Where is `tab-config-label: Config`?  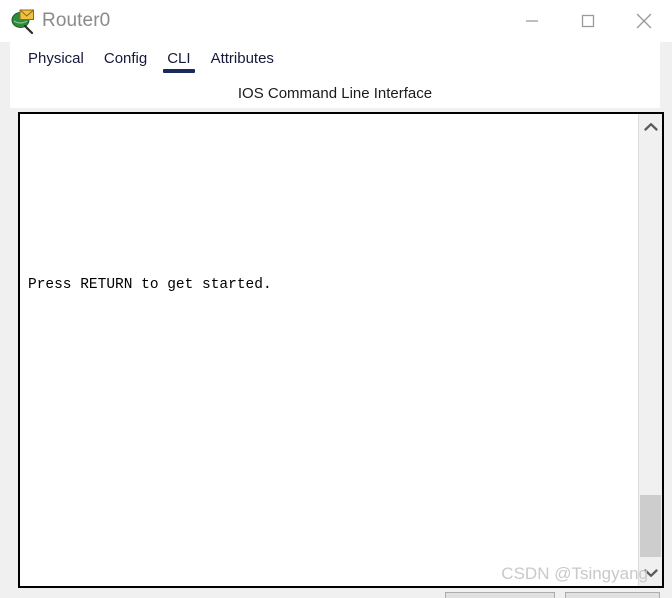 tab-config-label: Config is located at coordinates (125, 58).